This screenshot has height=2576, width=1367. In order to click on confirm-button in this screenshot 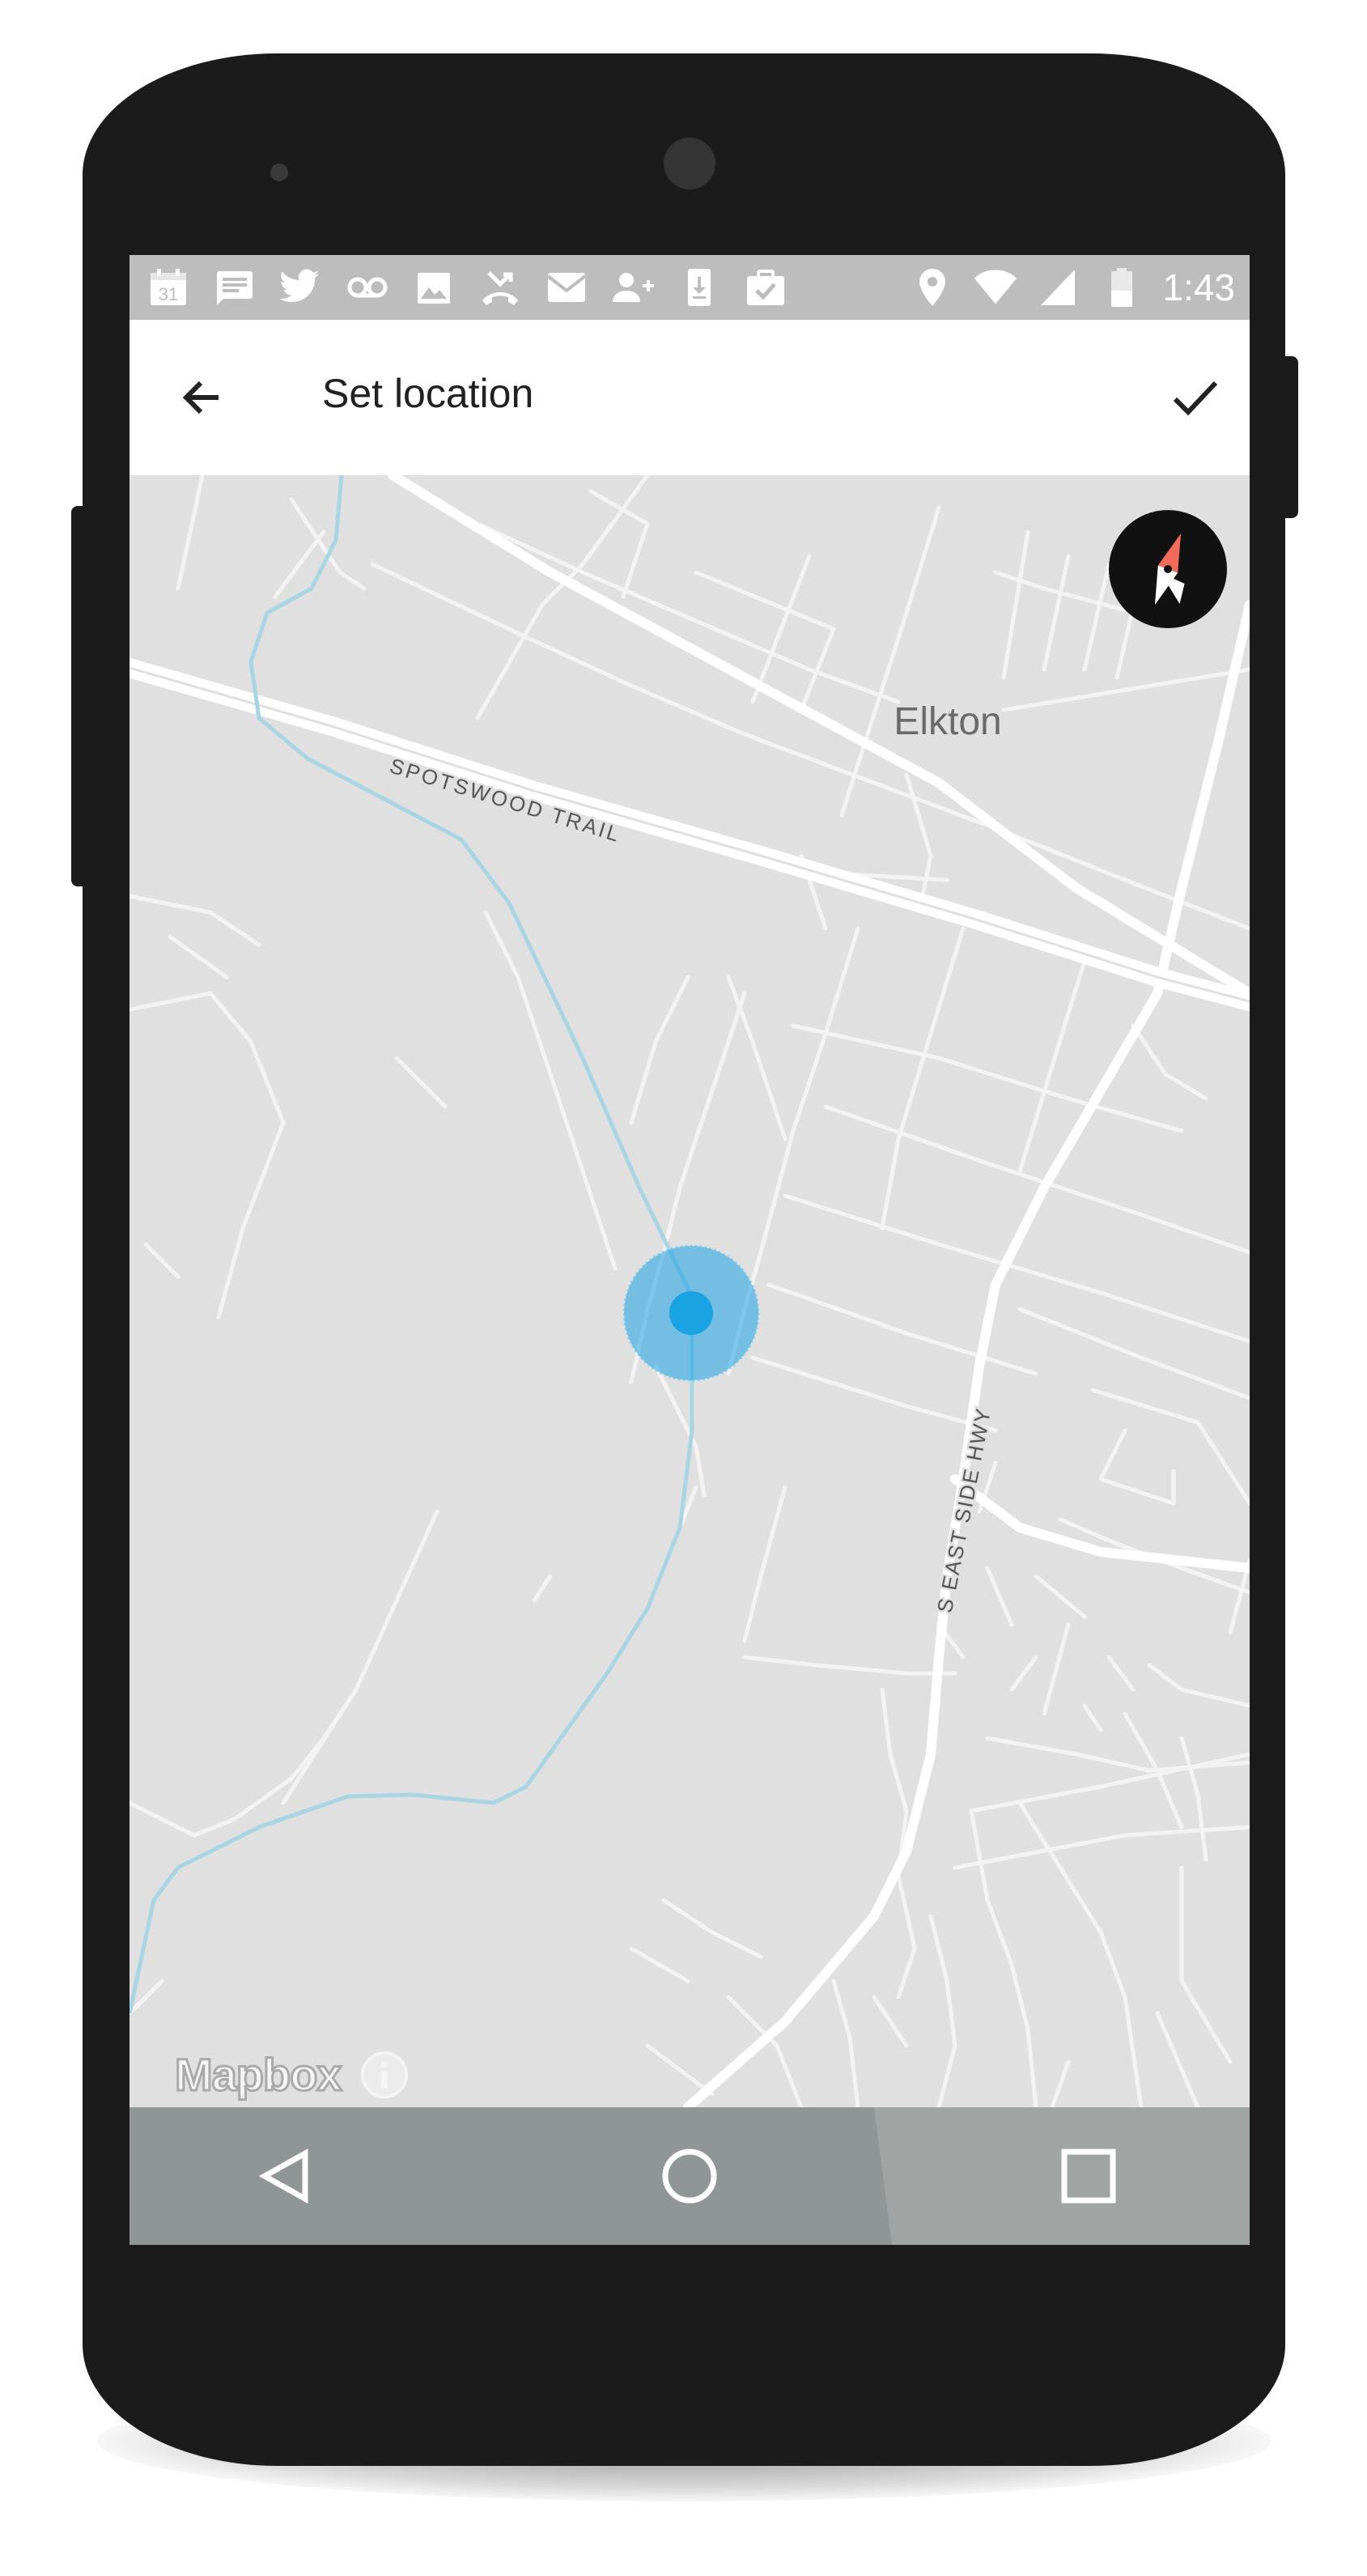, I will do `click(1194, 397)`.